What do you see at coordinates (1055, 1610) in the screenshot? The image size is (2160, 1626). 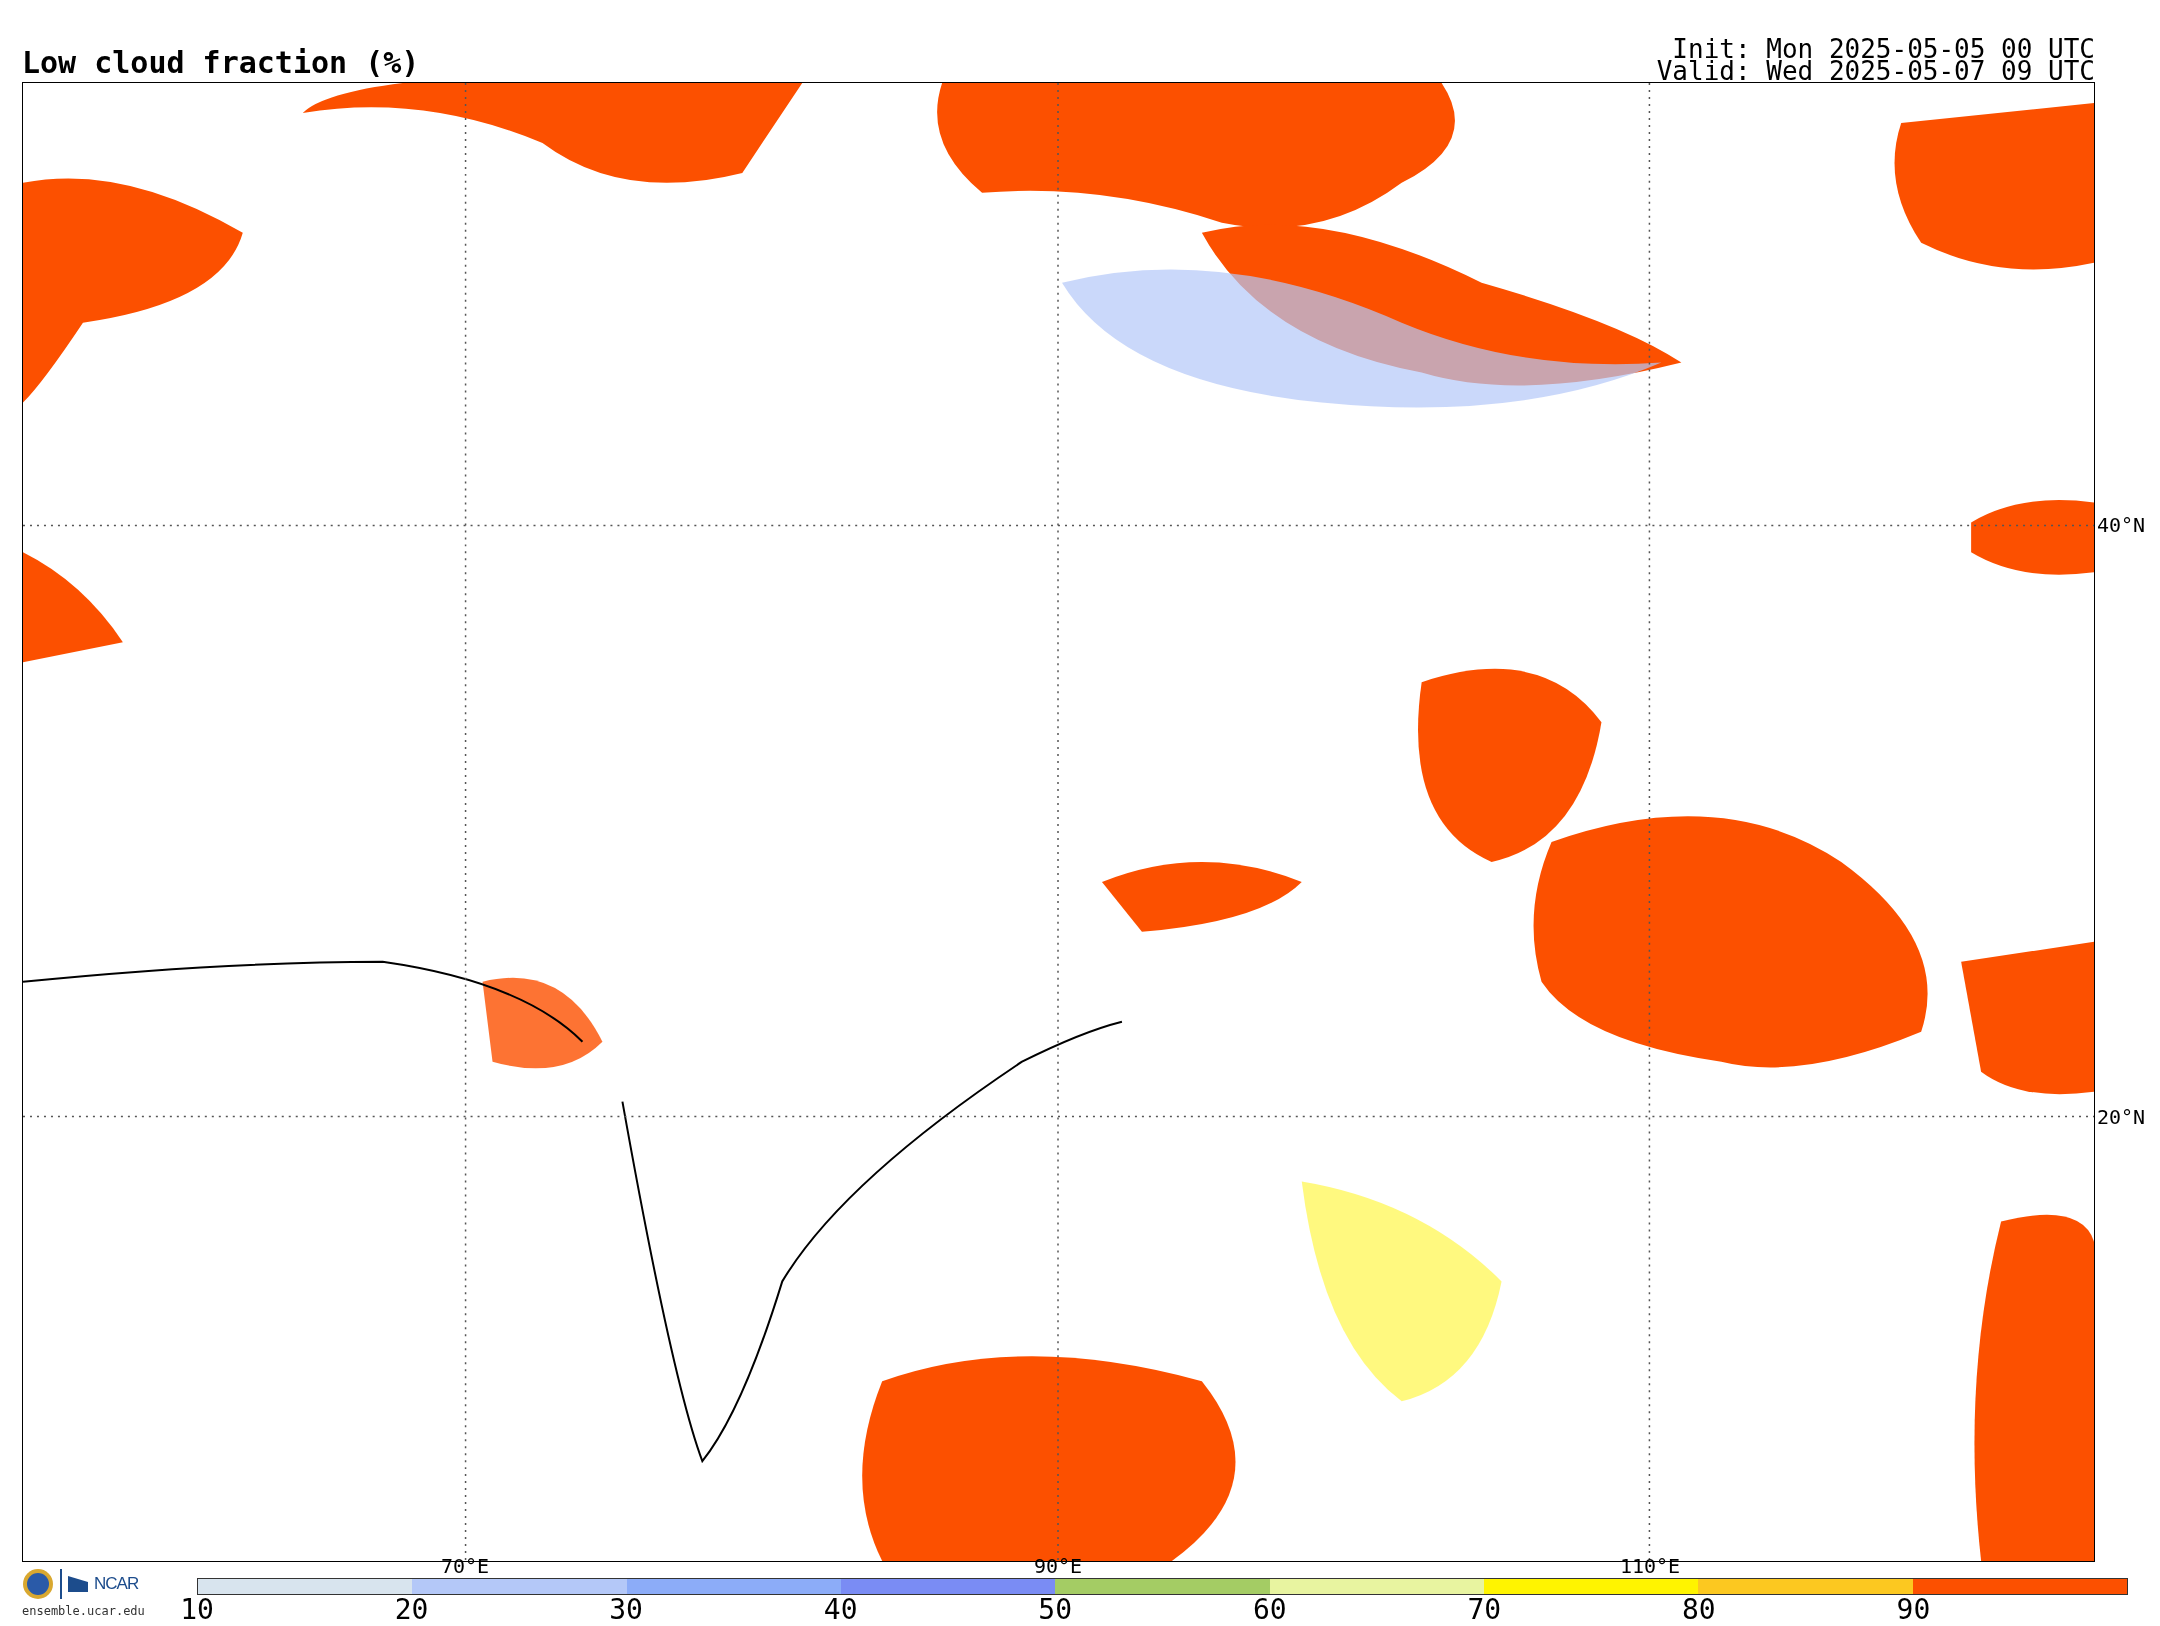 I see `colorbar-tick-label: 50` at bounding box center [1055, 1610].